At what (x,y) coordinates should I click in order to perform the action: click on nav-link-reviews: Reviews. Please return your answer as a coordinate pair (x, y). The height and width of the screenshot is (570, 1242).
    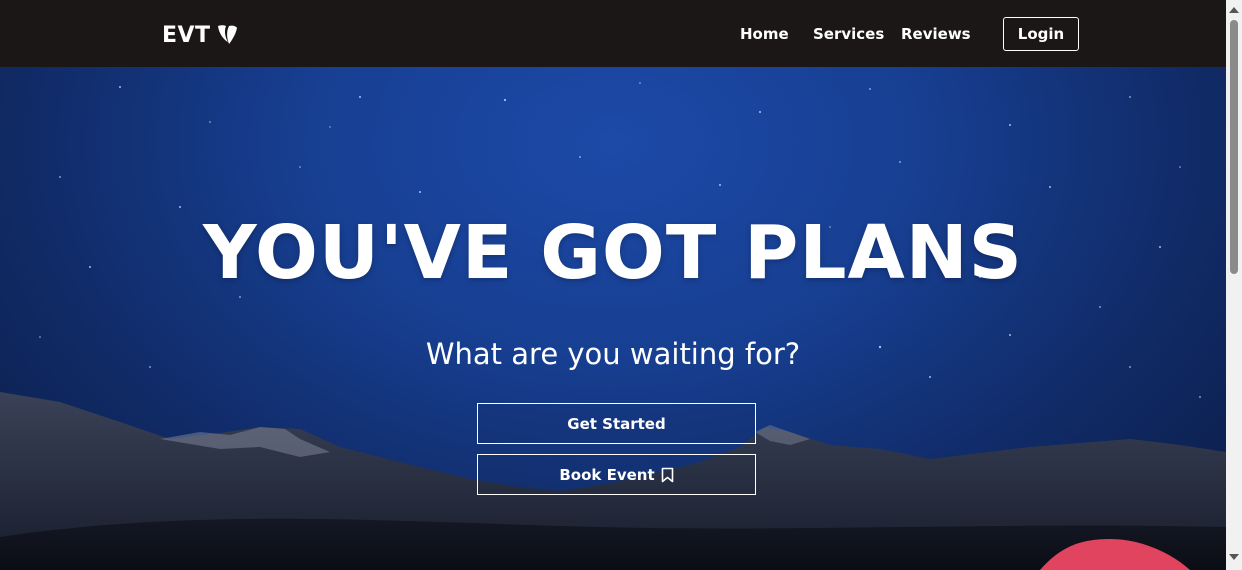
    Looking at the image, I should click on (936, 34).